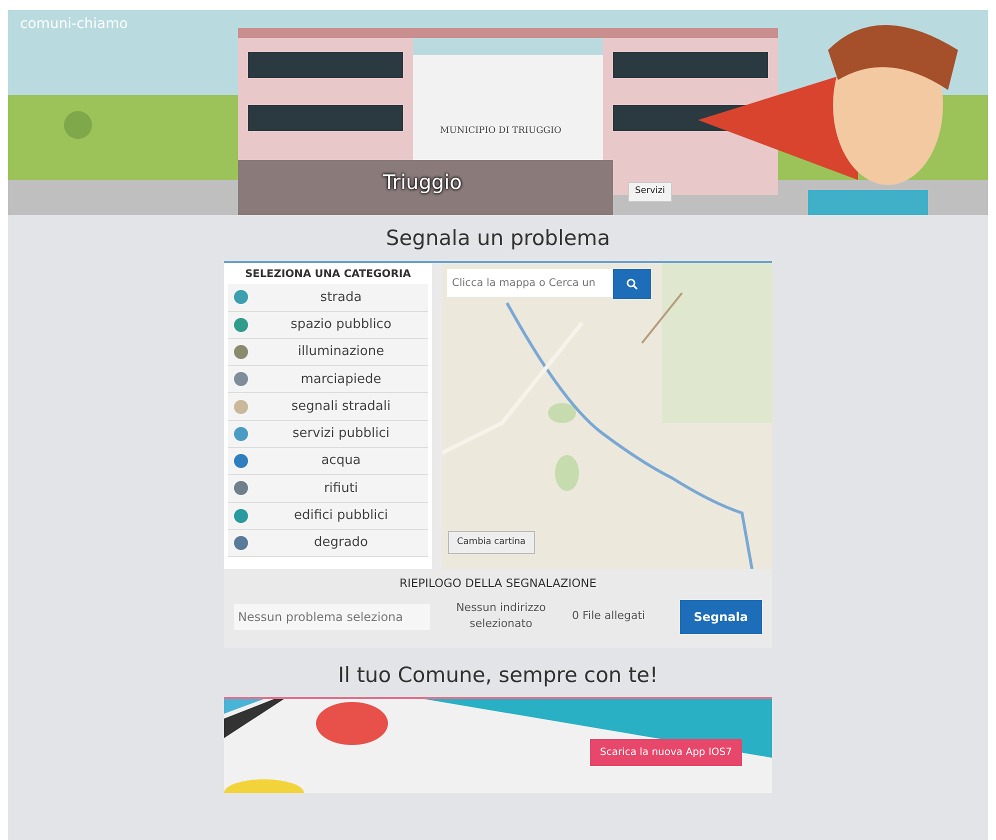  Describe the element at coordinates (328, 516) in the screenshot. I see `category-item: edifici pubblici` at that location.